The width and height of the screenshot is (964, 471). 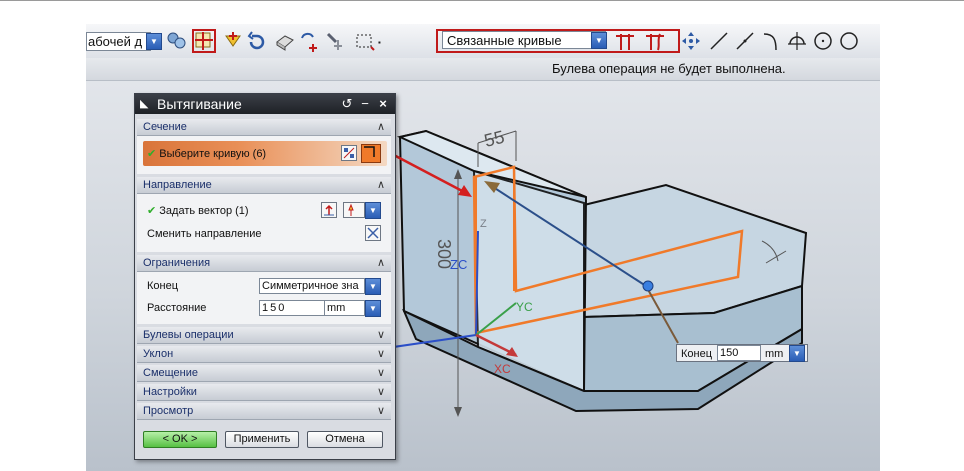 What do you see at coordinates (483, 69) in the screenshot?
I see `status-strip: Булева операция не будет выполнена.` at bounding box center [483, 69].